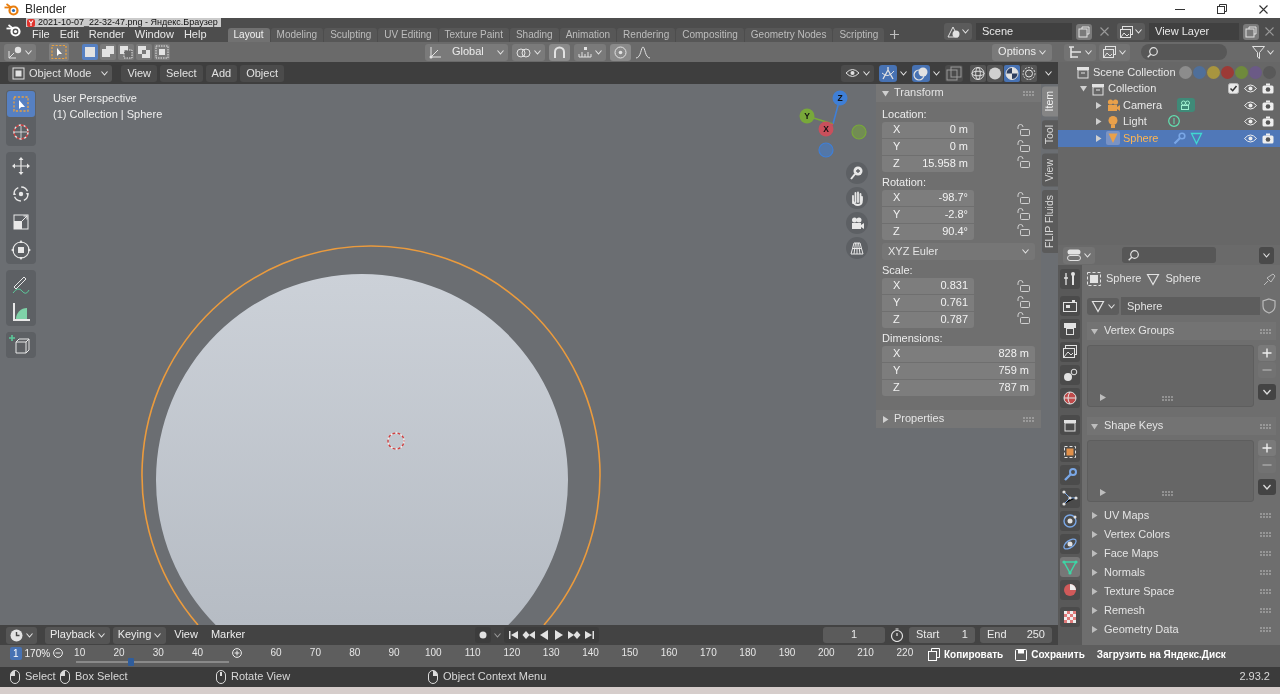 The height and width of the screenshot is (694, 1280). What do you see at coordinates (69, 34) in the screenshot?
I see `menu-item: Edit` at bounding box center [69, 34].